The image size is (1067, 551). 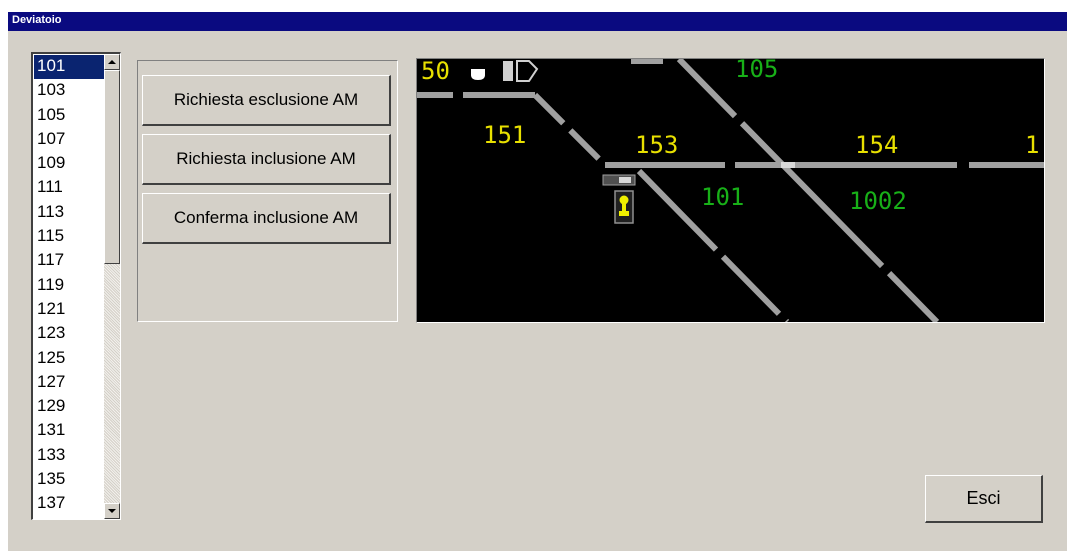 I want to click on list-item: 129, so click(x=70, y=407).